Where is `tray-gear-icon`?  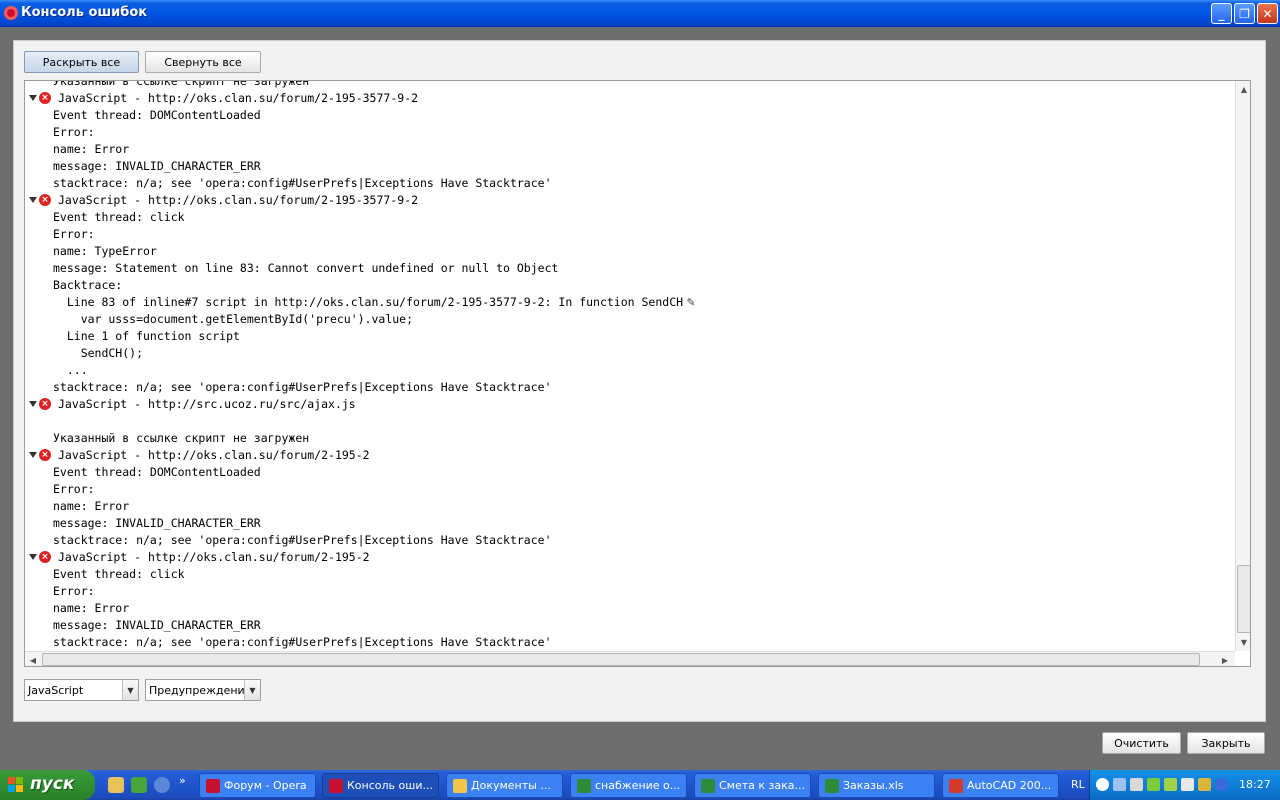
tray-gear-icon is located at coordinates (1170, 784).